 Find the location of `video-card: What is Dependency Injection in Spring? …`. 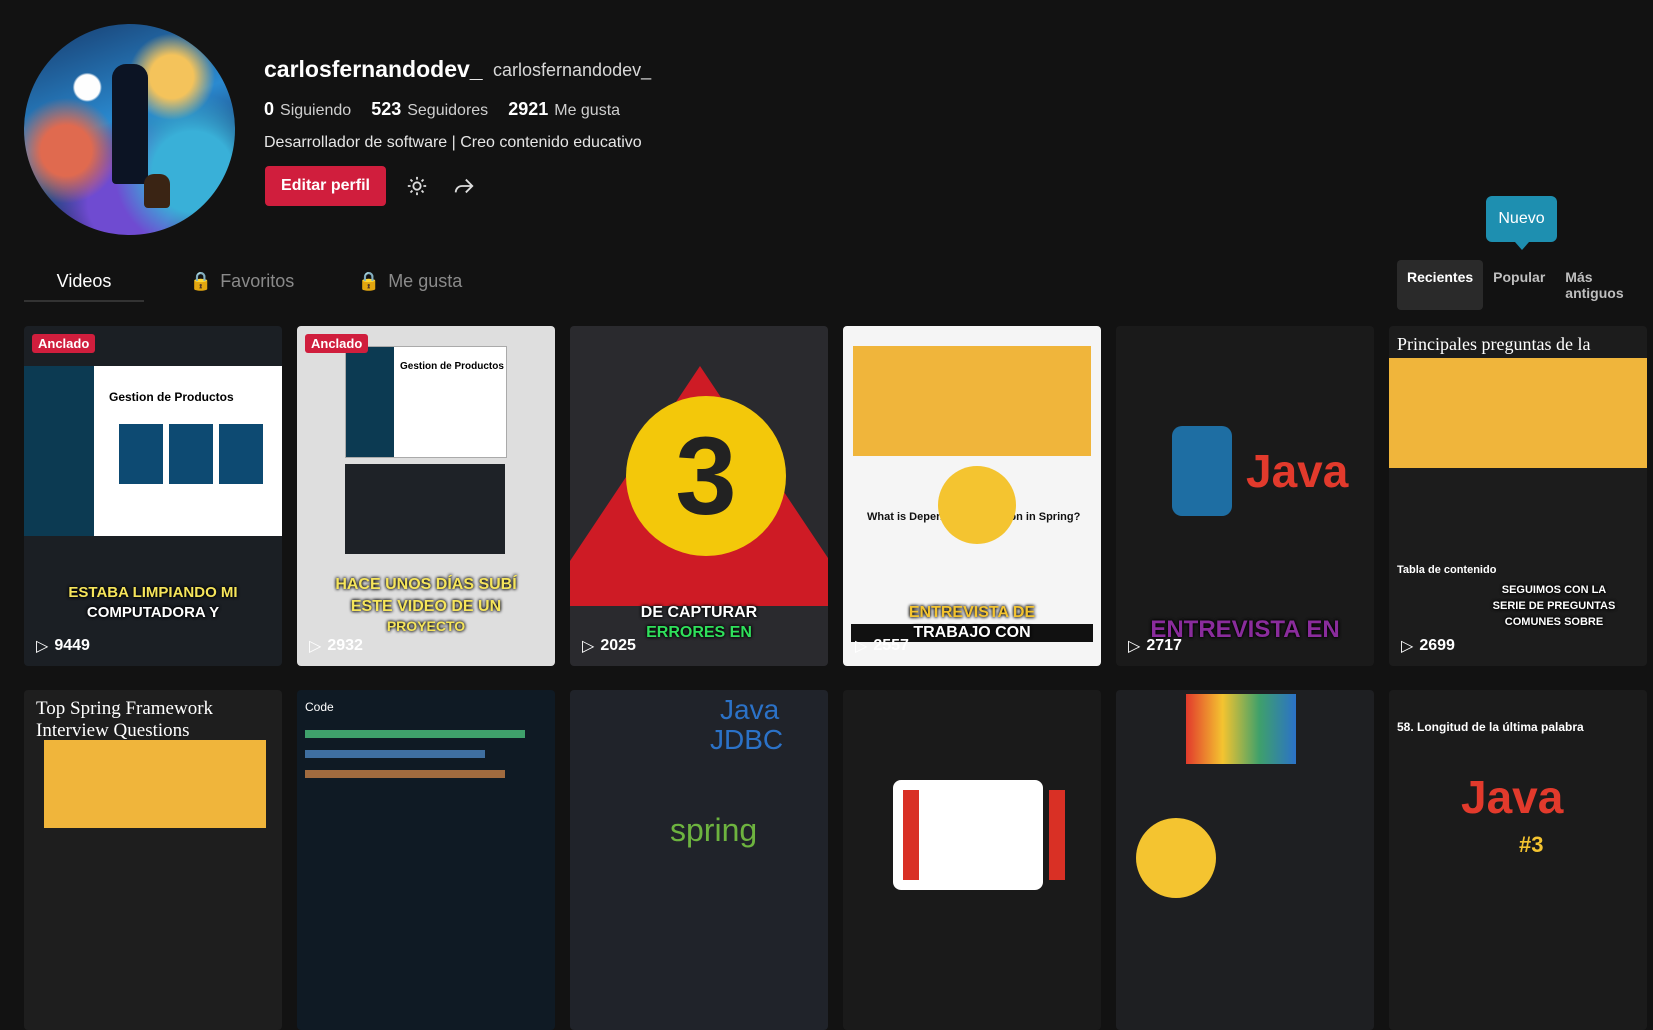

video-card: What is Dependency Injection in Spring? … is located at coordinates (972, 496).